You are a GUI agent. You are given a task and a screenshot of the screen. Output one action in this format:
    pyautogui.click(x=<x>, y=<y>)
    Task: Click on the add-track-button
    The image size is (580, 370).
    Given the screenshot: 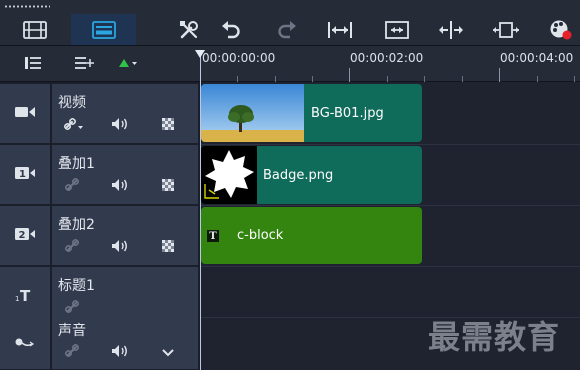 What is the action you would take?
    pyautogui.click(x=84, y=64)
    